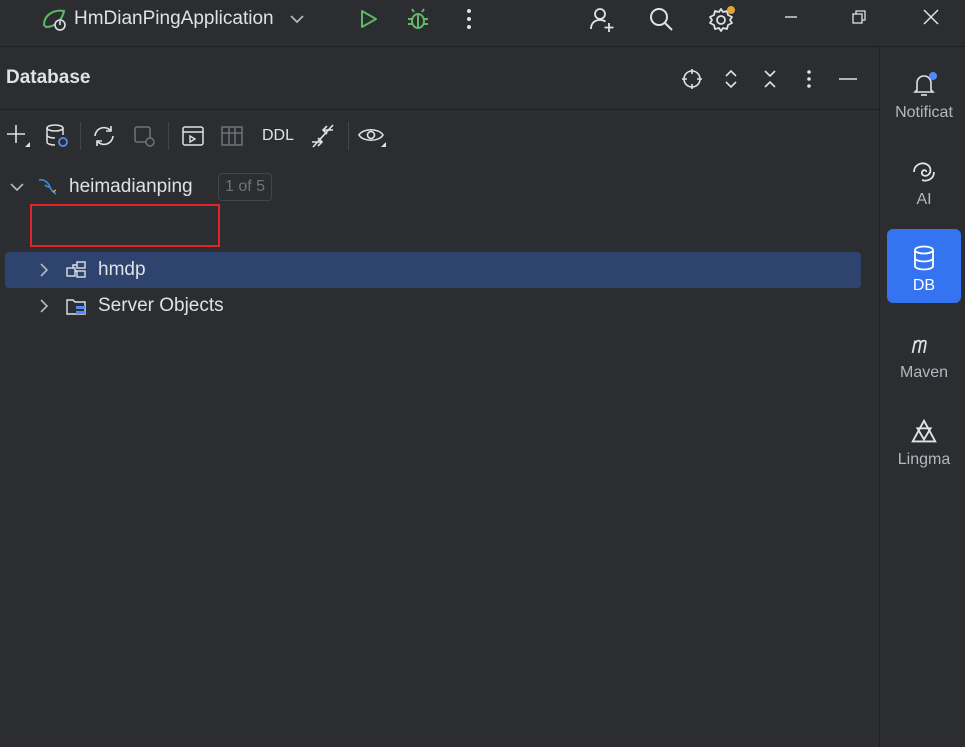 The width and height of the screenshot is (965, 747). I want to click on database-toolbar: DDL, so click(439, 135).